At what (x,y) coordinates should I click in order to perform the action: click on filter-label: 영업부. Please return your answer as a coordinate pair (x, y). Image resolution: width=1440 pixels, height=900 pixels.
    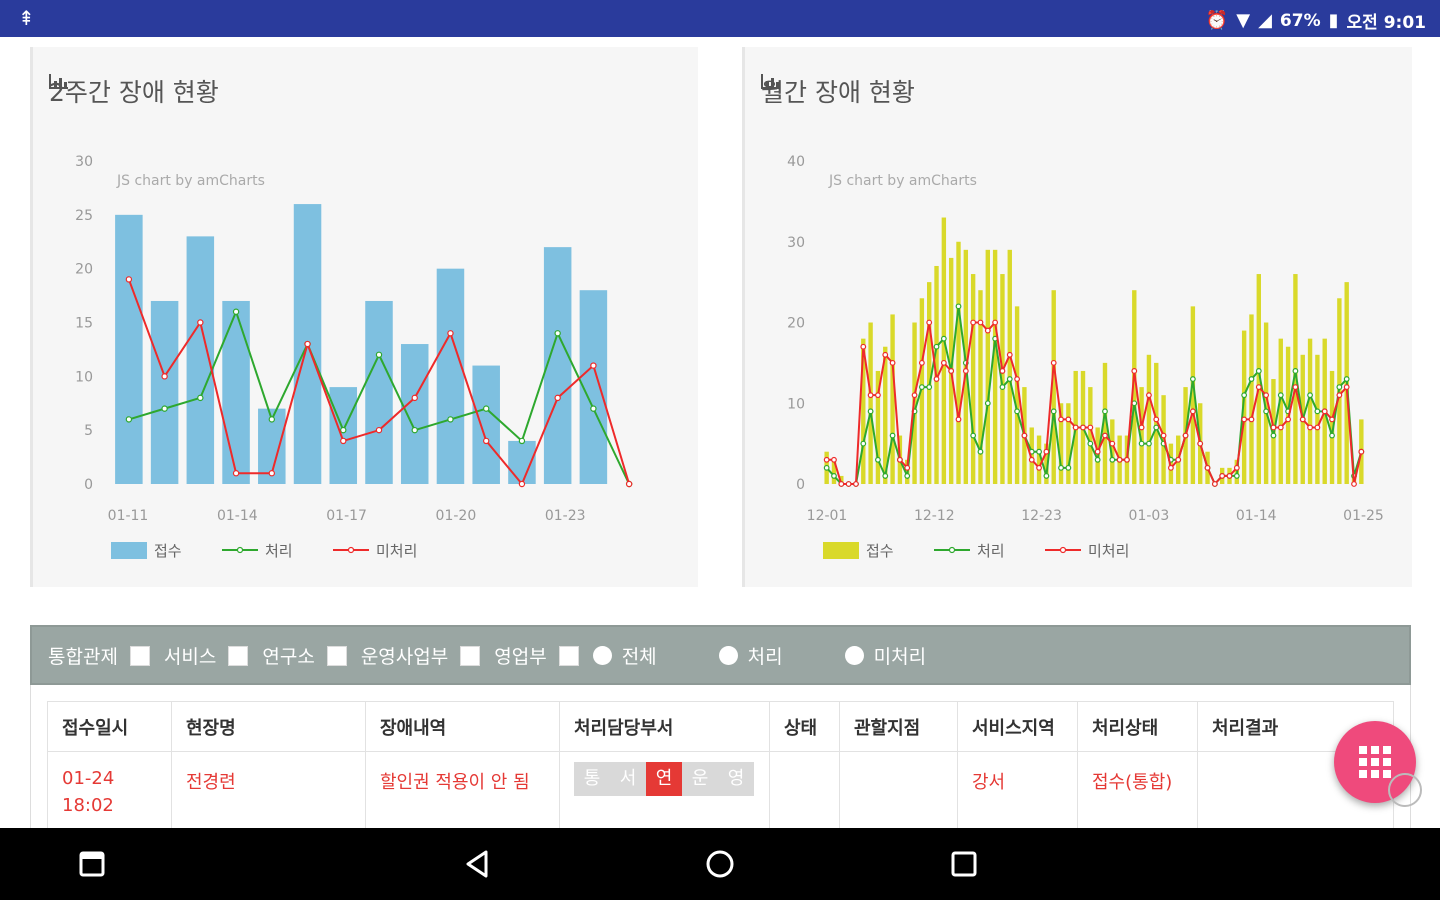
    Looking at the image, I should click on (520, 657).